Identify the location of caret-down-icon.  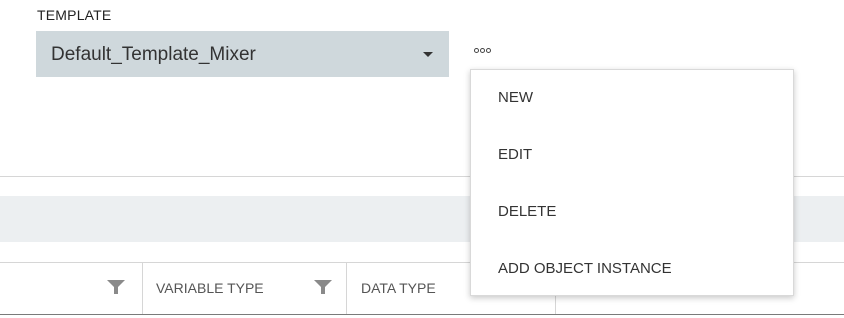
(428, 54).